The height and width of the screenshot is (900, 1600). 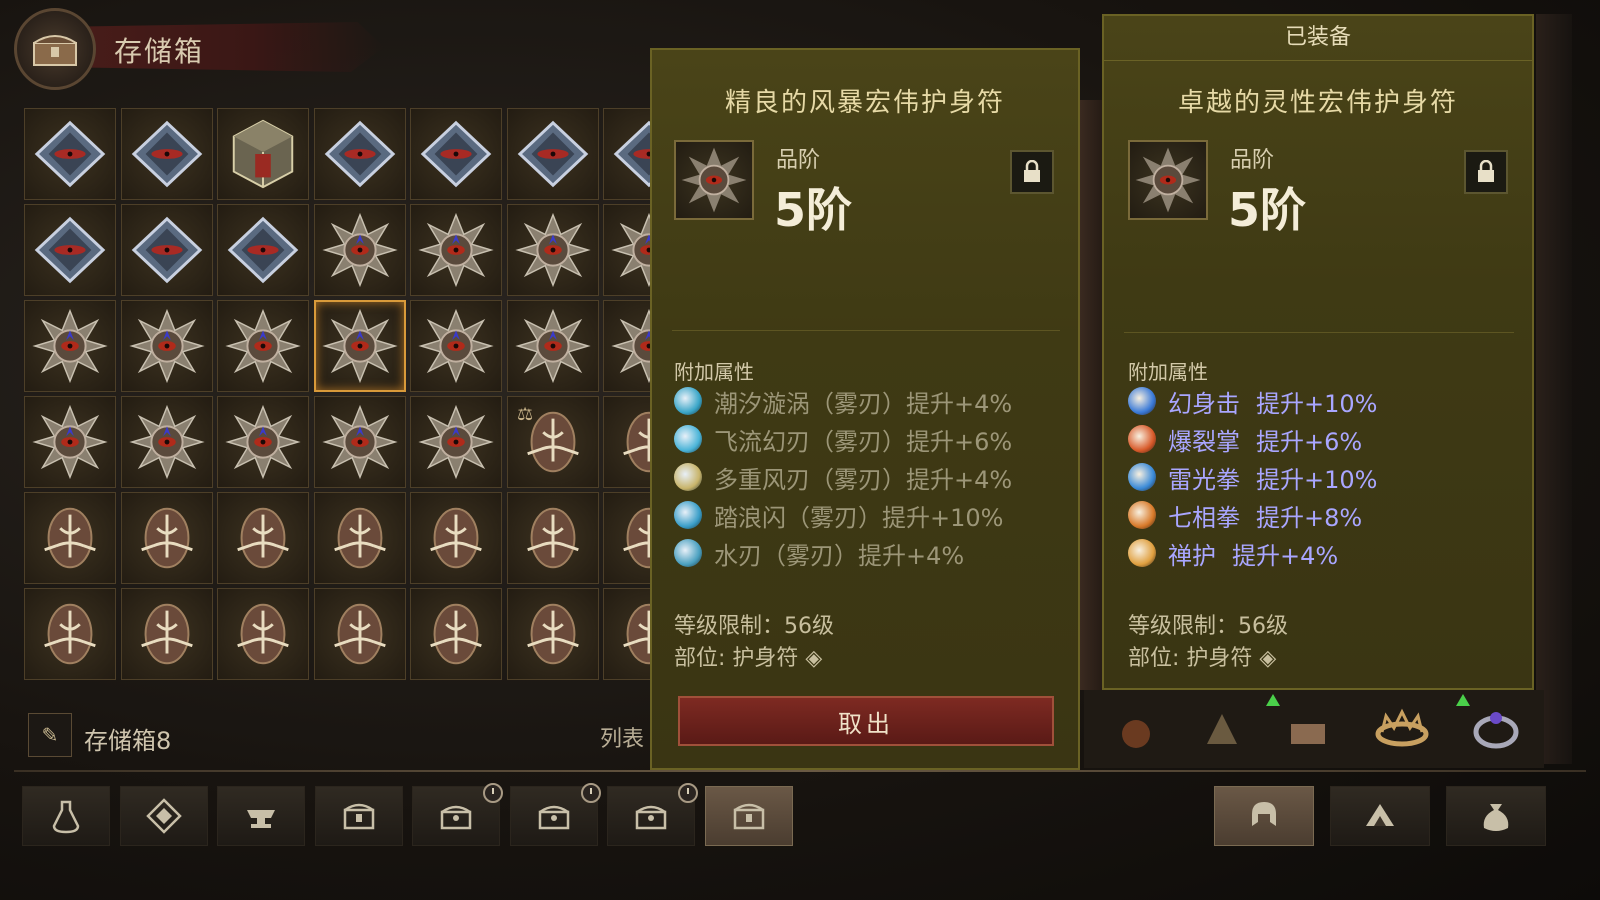 What do you see at coordinates (866, 721) in the screenshot?
I see `take-out-button: 取出` at bounding box center [866, 721].